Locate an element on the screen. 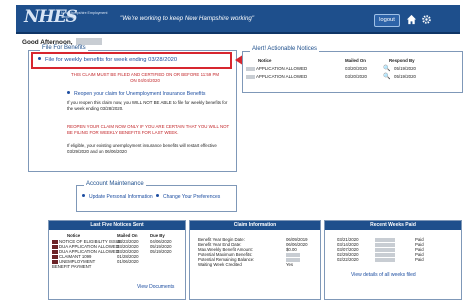  account-maintenance-title: Account Maintenance is located at coordinates (115, 184).